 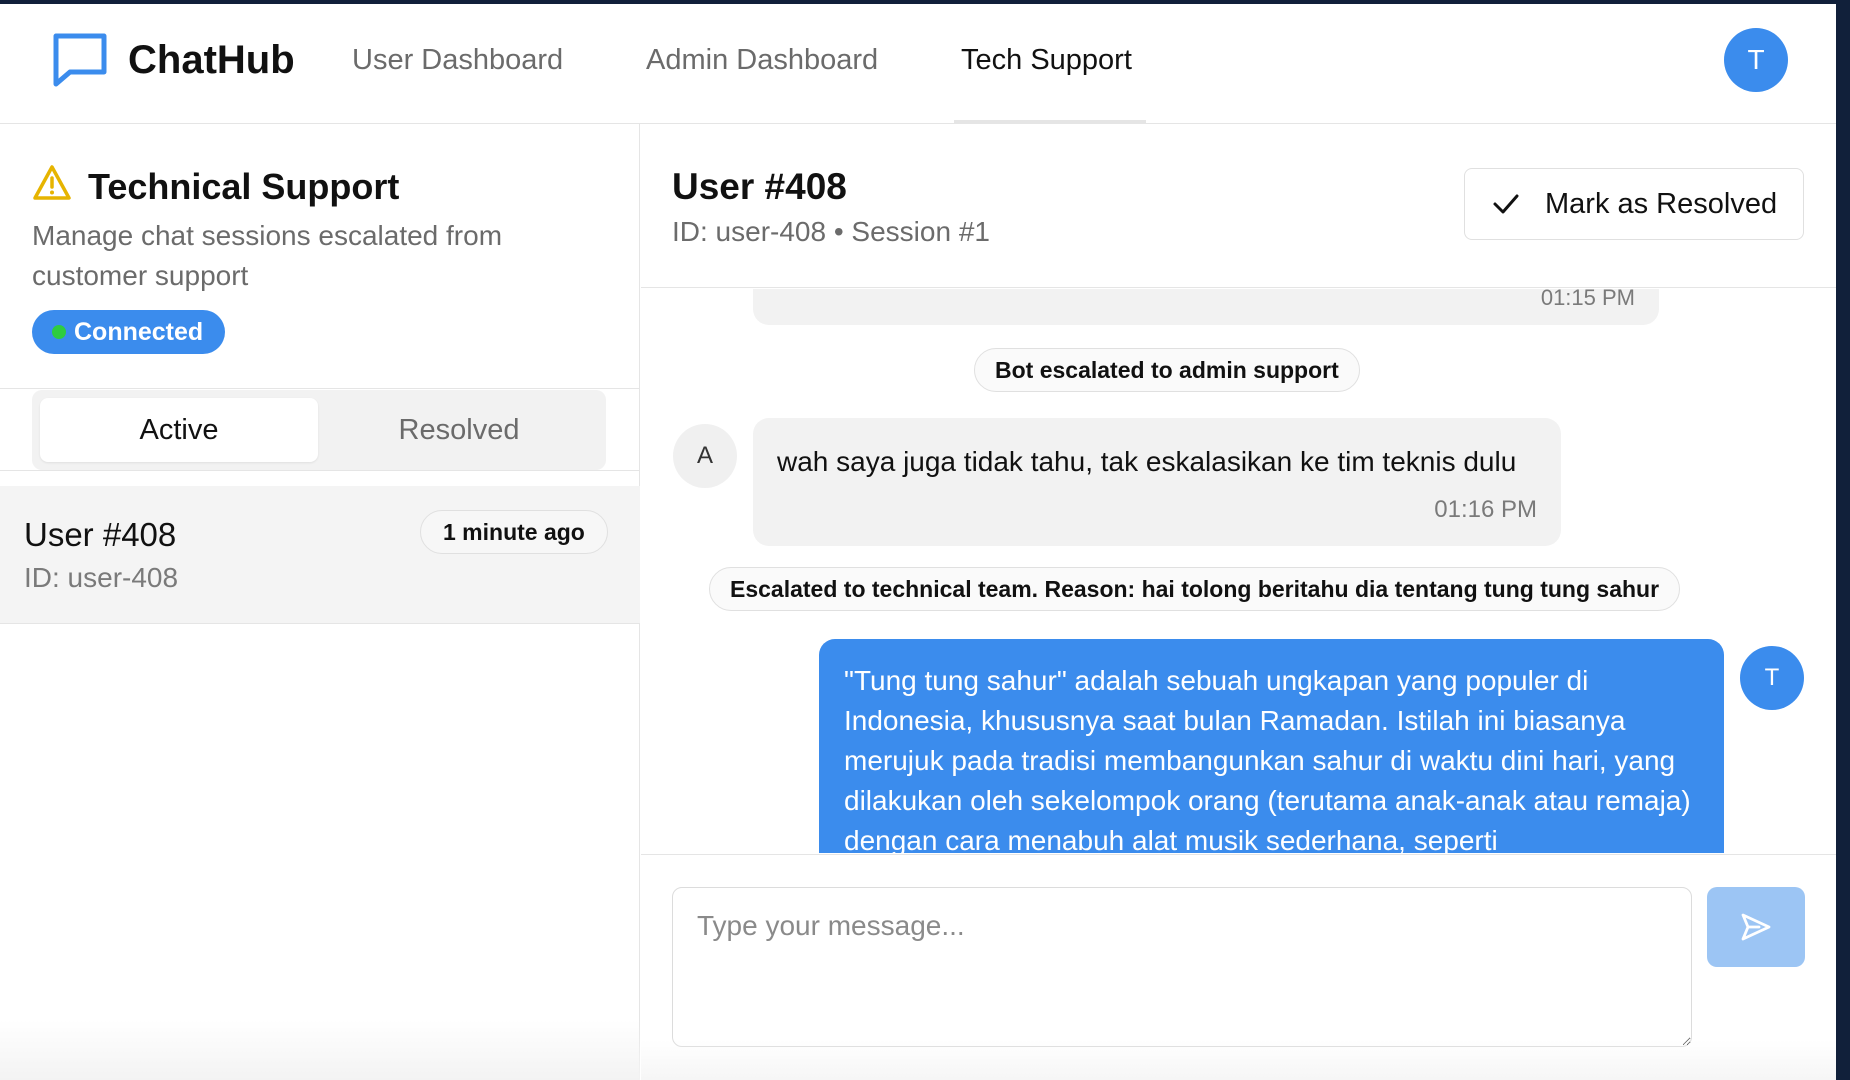 I want to click on session-tabs: Active Resolved, so click(x=319, y=430).